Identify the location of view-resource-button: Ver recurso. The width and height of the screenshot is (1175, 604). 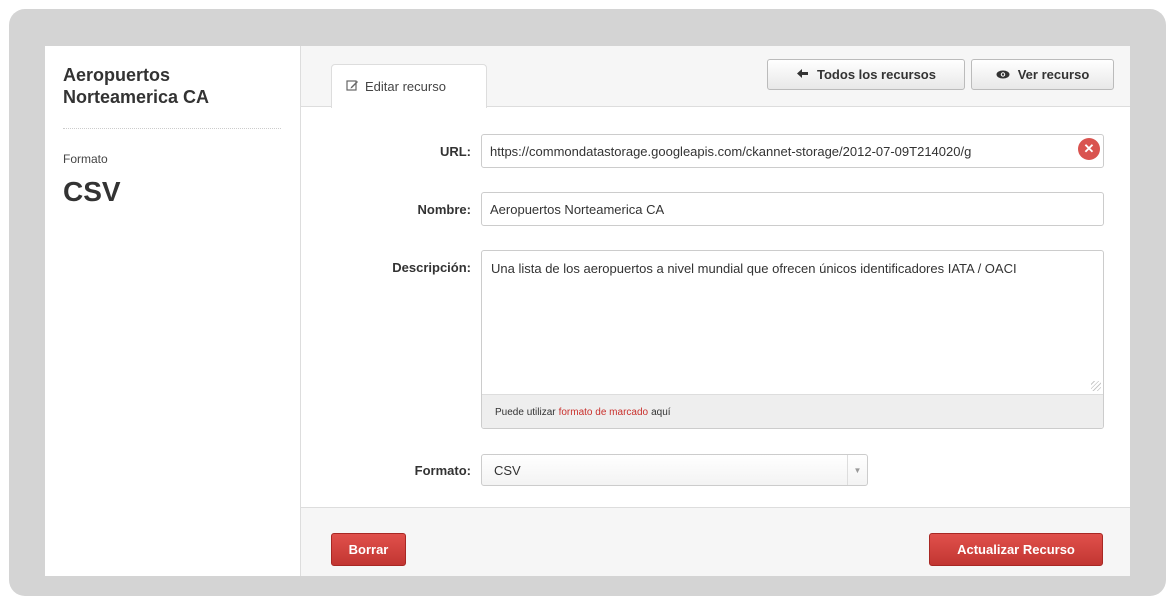
(1042, 74).